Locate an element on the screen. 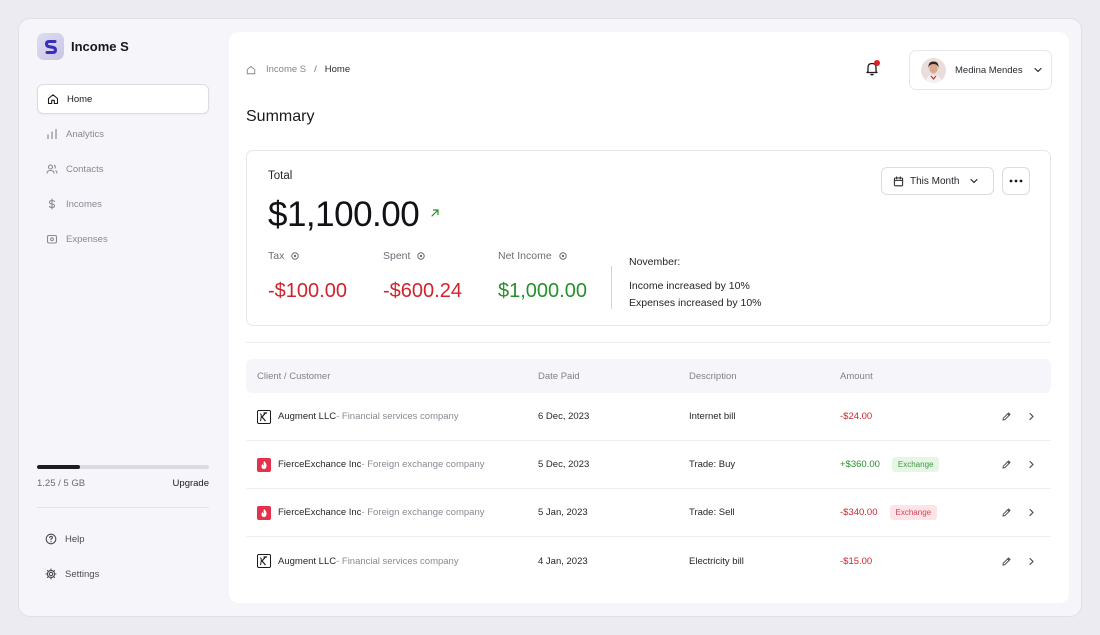  brand-name: Income S is located at coordinates (100, 46).